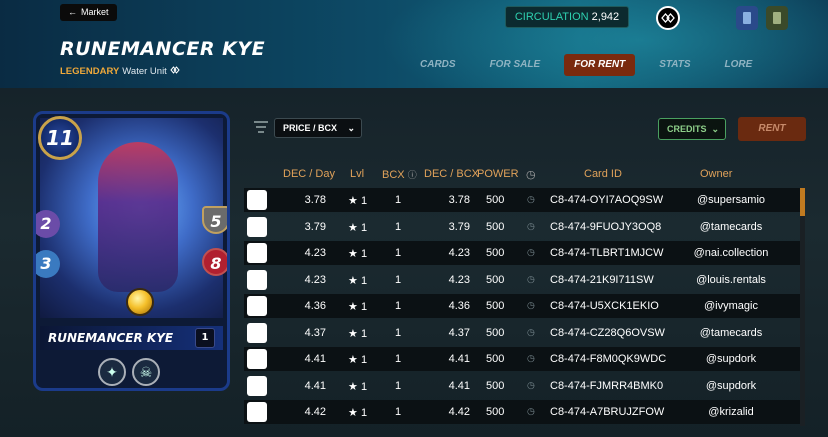  What do you see at coordinates (138, 217) in the screenshot?
I see `character-figure` at bounding box center [138, 217].